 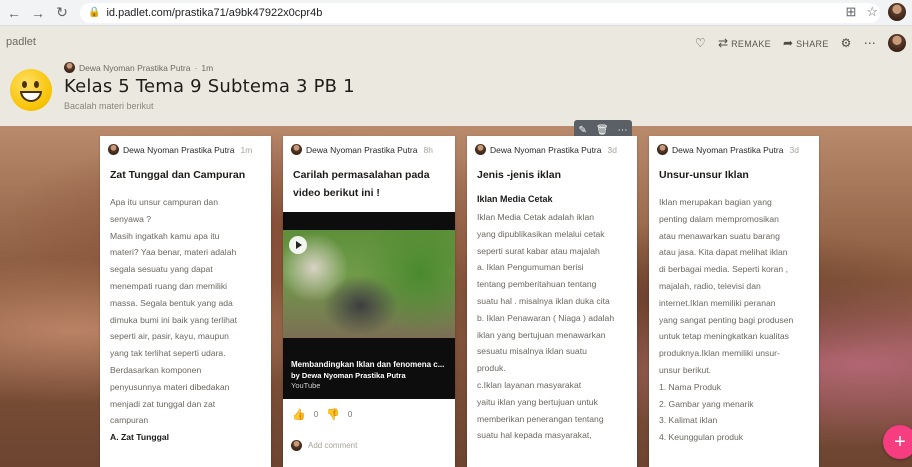 What do you see at coordinates (350, 414) in the screenshot?
I see `dislike-count: 0` at bounding box center [350, 414].